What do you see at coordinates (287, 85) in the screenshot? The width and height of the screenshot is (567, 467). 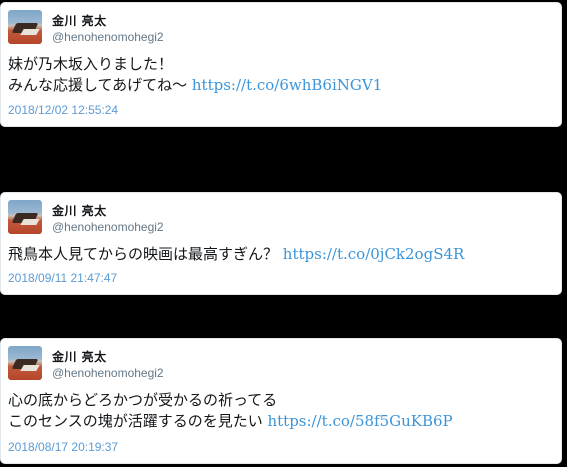 I see `tweet-link: https://t.co/6whB6iNGV1` at bounding box center [287, 85].